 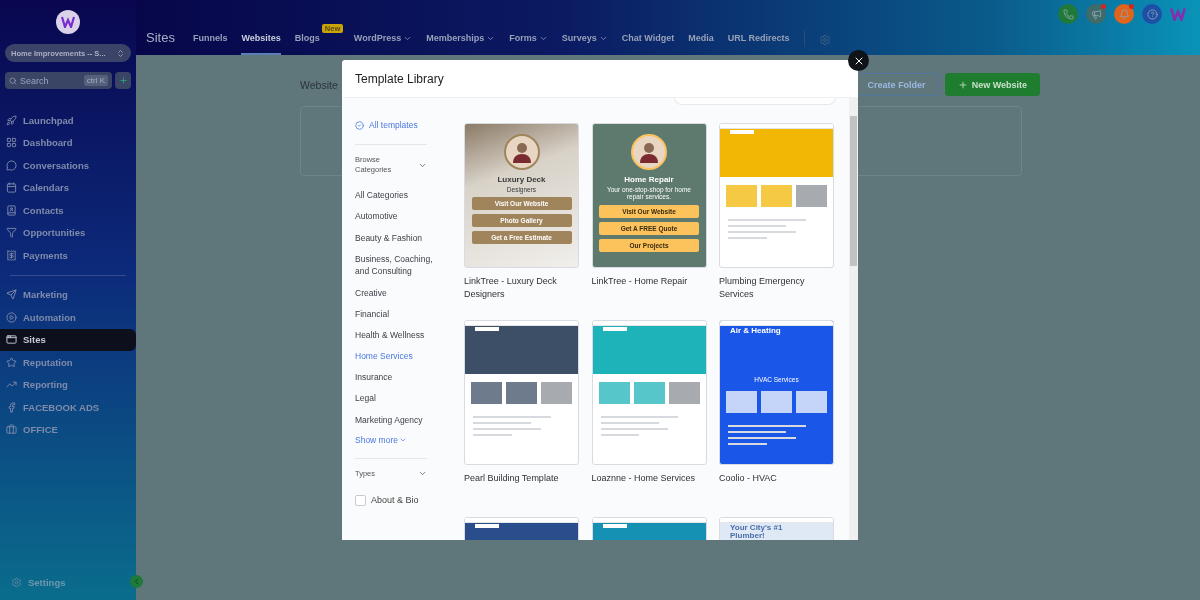 What do you see at coordinates (521, 478) in the screenshot?
I see `template-name: Pearl Building Template` at bounding box center [521, 478].